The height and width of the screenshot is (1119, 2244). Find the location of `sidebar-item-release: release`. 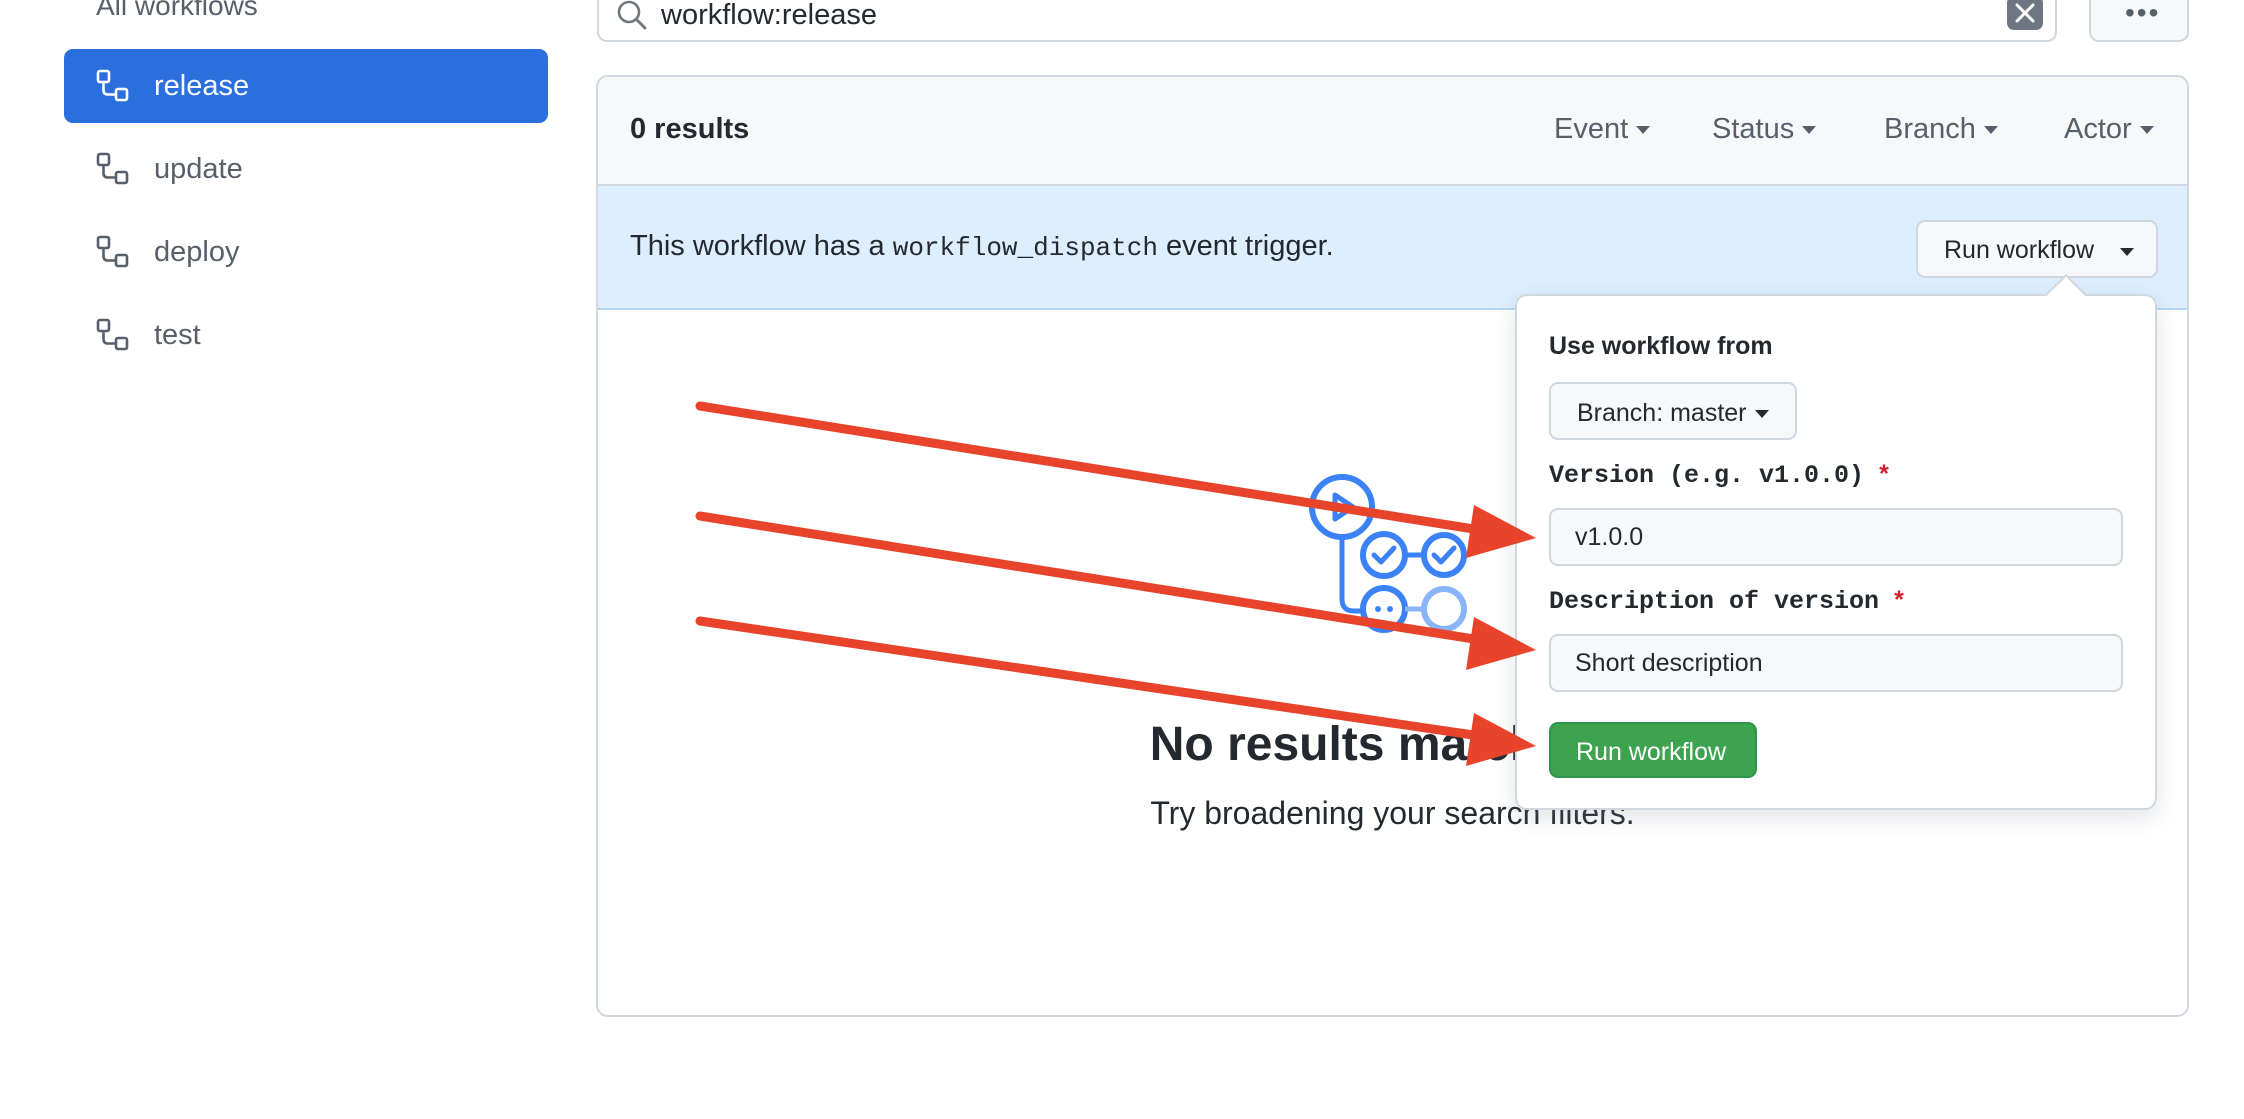

sidebar-item-release: release is located at coordinates (306, 86).